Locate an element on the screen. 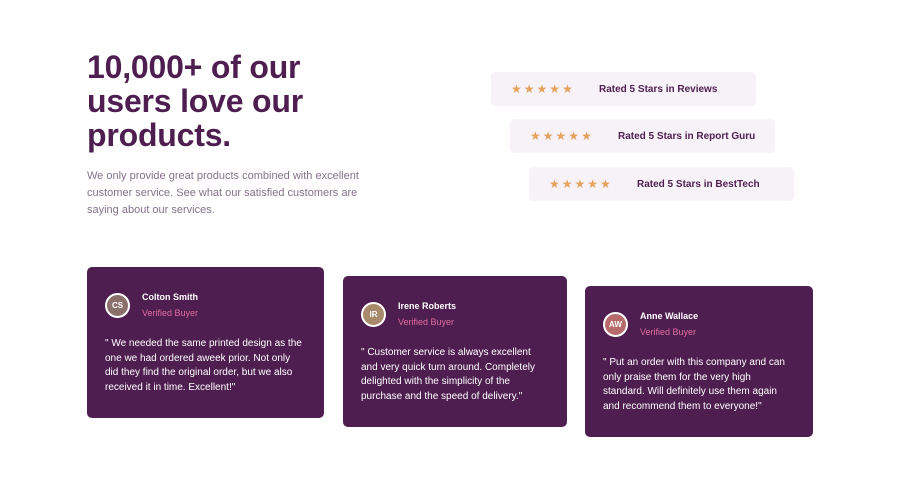 This screenshot has height=500, width=900. avatar-initials: AW is located at coordinates (615, 324).